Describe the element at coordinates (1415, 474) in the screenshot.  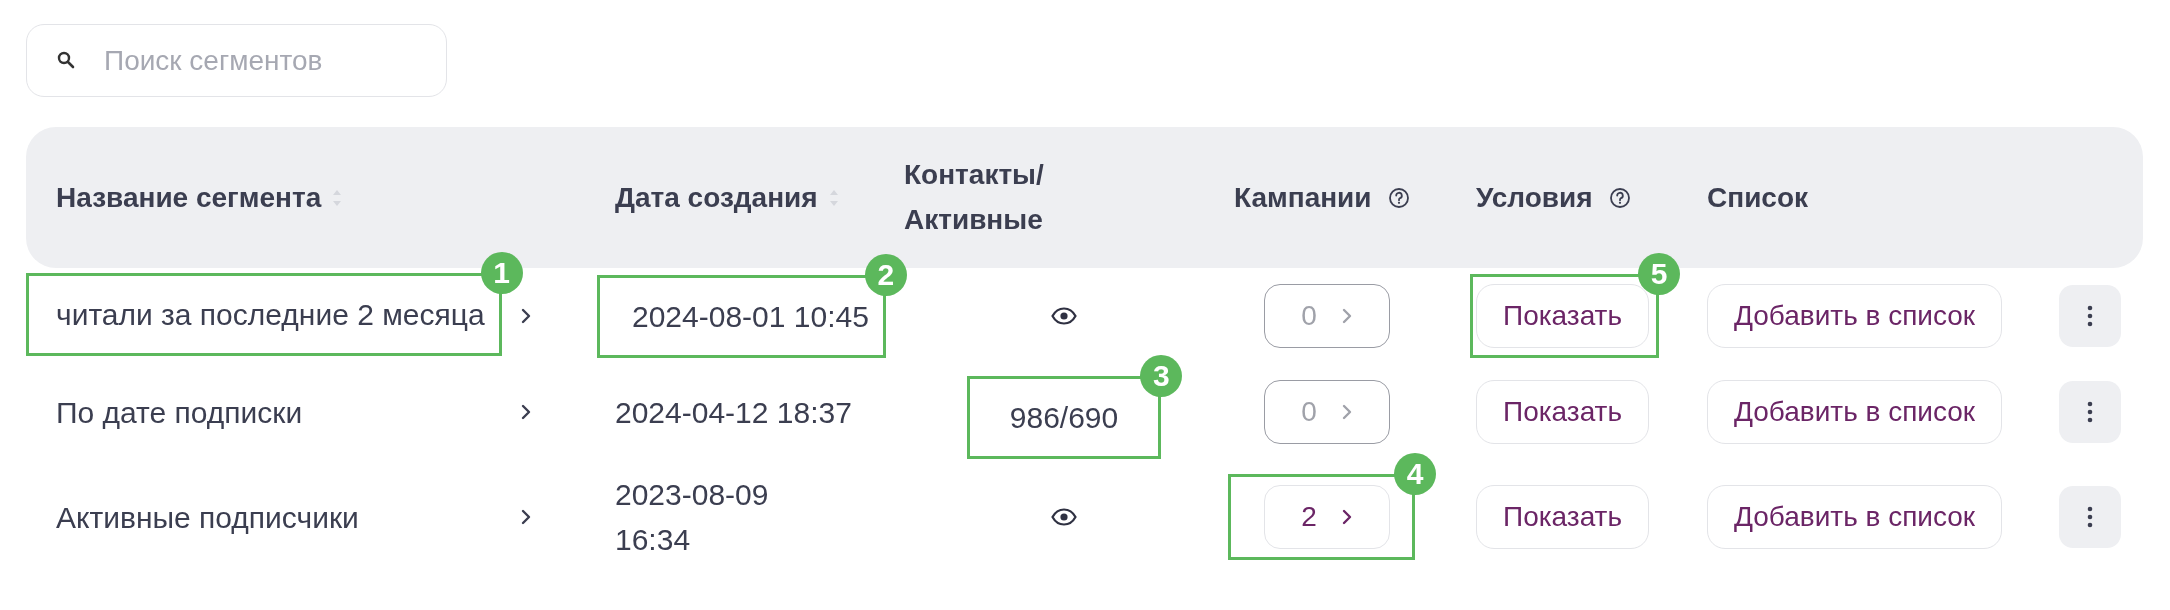
I see `callout-badge: 4` at that location.